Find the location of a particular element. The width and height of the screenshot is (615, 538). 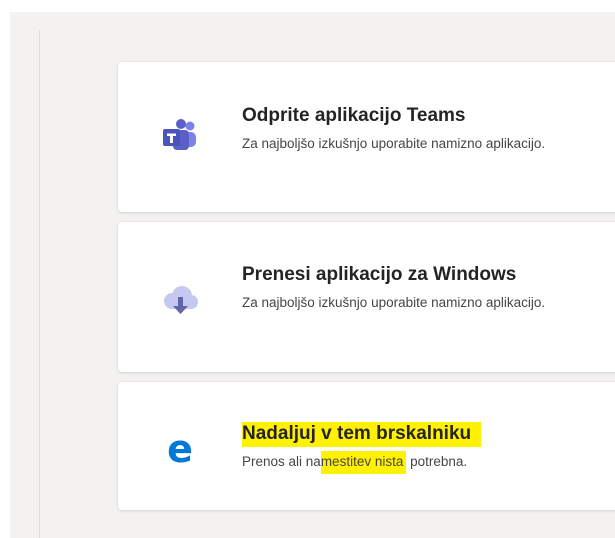

panel-divider is located at coordinates (39, 284).